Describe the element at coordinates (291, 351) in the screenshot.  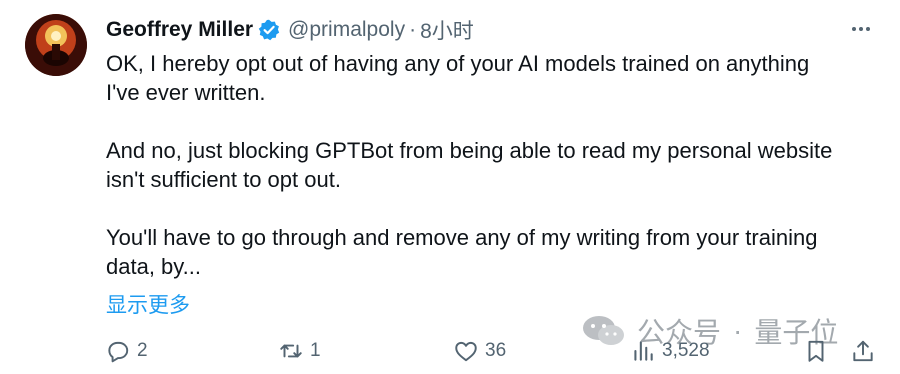
I see `repost-icon` at that location.